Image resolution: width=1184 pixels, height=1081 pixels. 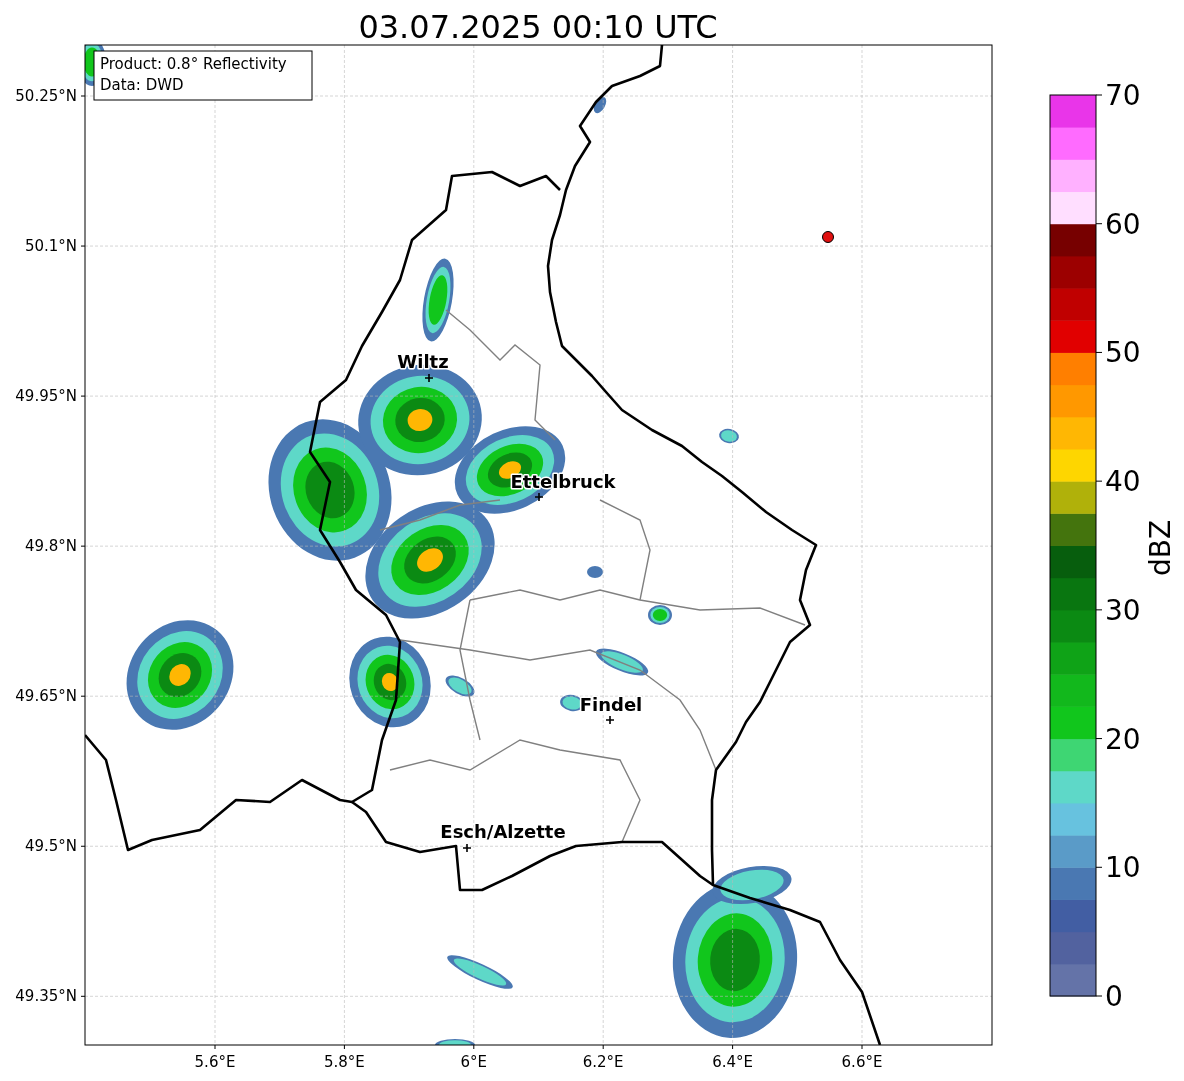 I want to click on colorbar-tick-label: 50, so click(x=1123, y=353).